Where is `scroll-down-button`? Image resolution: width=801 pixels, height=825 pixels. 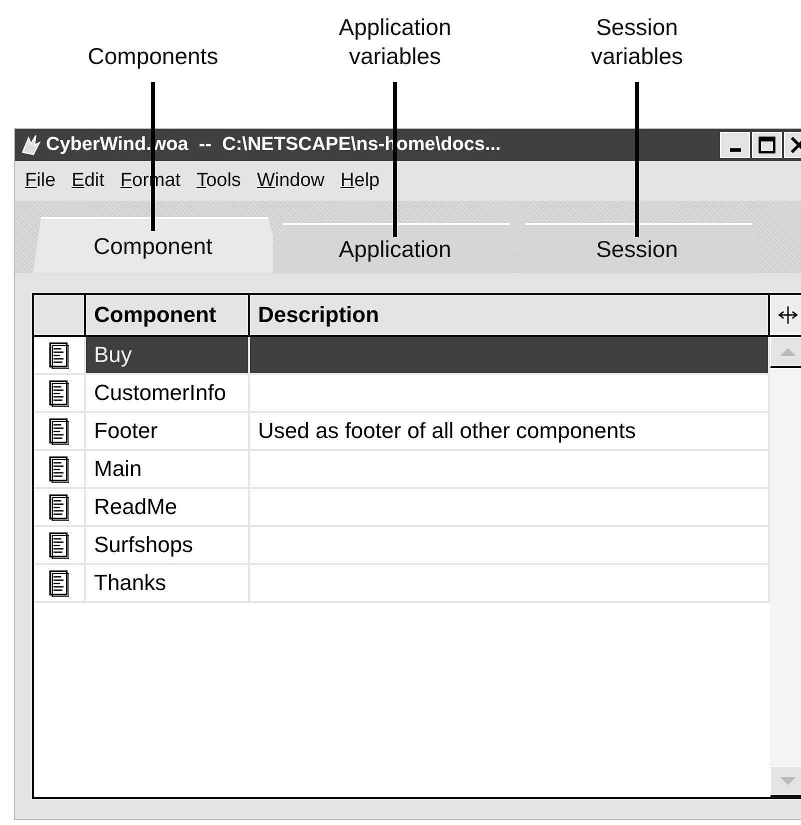
scroll-down-button is located at coordinates (785, 781).